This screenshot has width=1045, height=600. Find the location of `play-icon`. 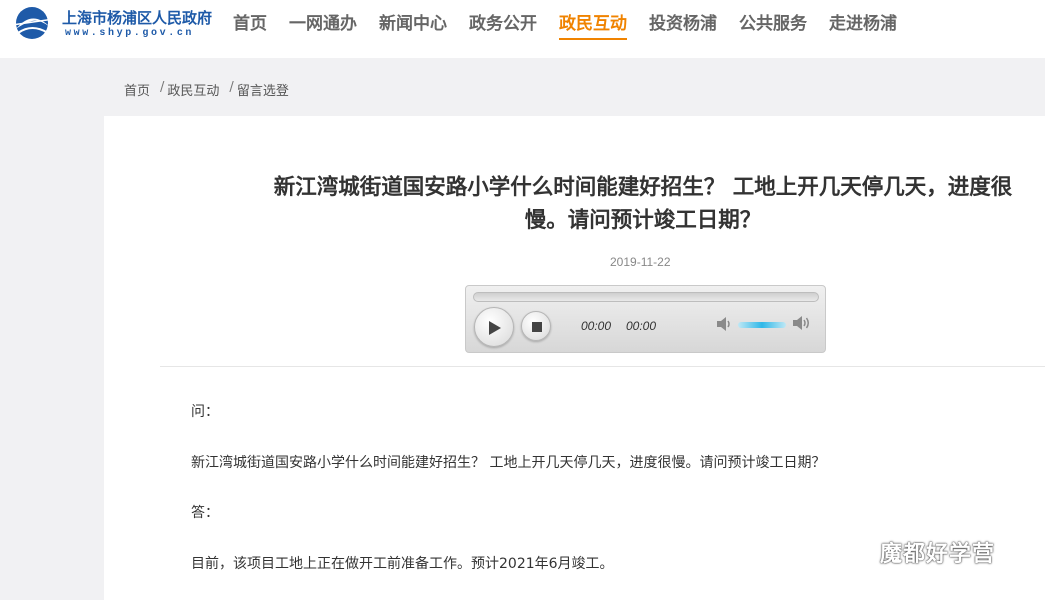

play-icon is located at coordinates (495, 328).